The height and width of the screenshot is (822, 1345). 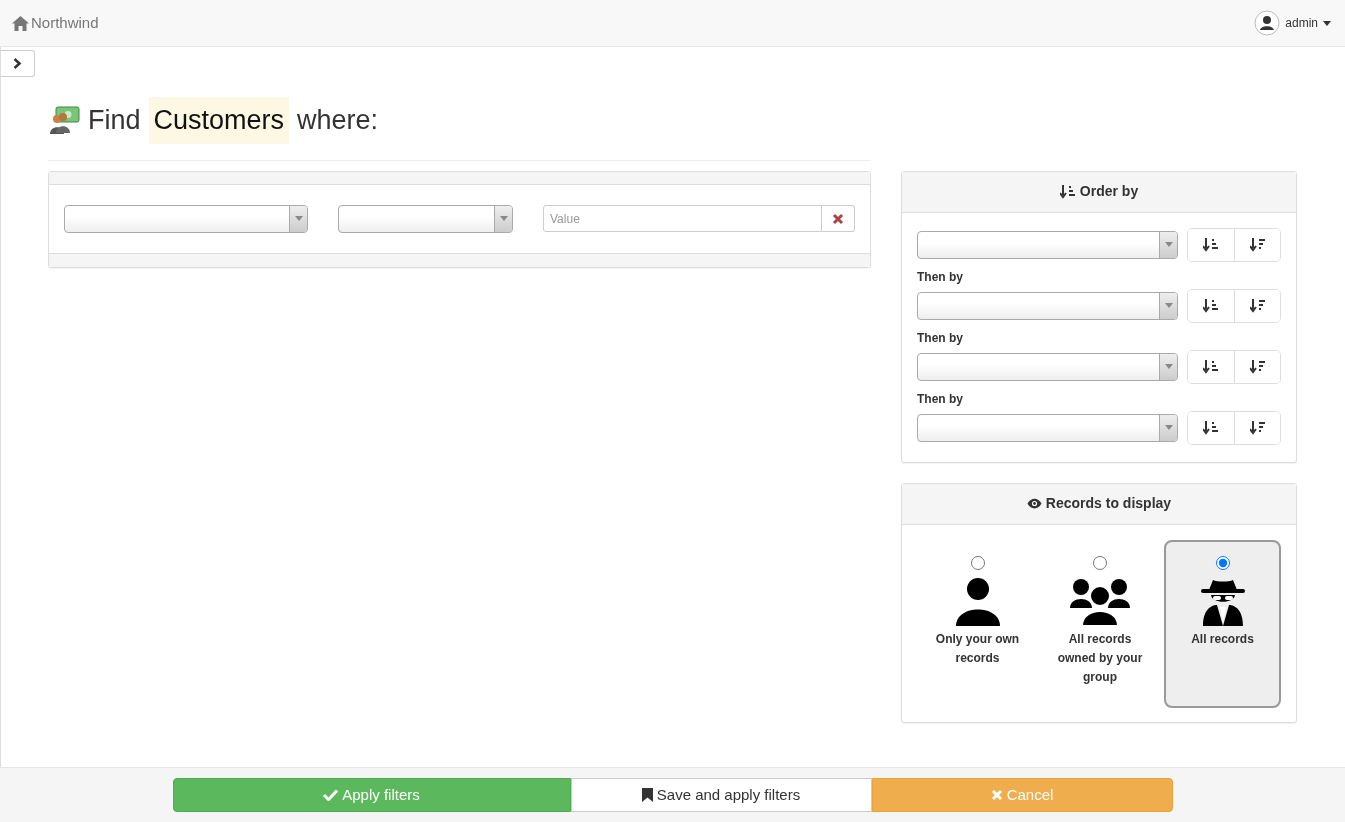 What do you see at coordinates (721, 795) in the screenshot?
I see `save-filters-button: Save and apply filters` at bounding box center [721, 795].